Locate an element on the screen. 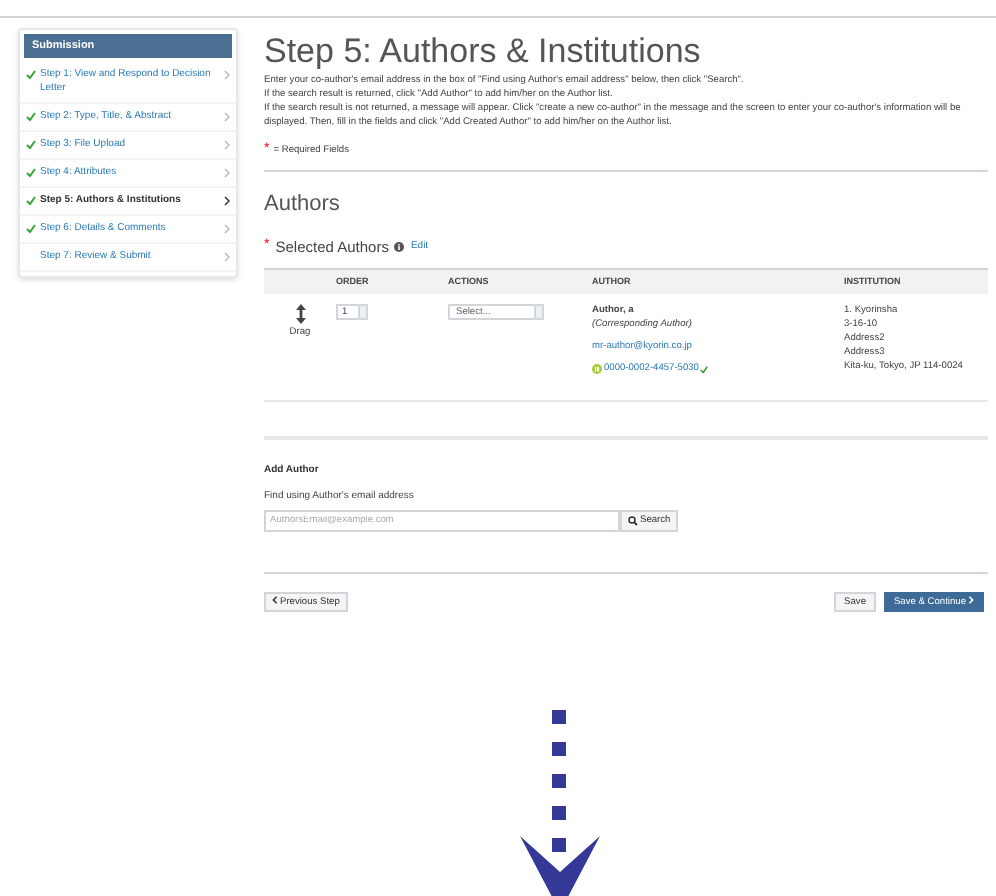 This screenshot has width=996, height=896. chevron-left-icon is located at coordinates (275, 600).